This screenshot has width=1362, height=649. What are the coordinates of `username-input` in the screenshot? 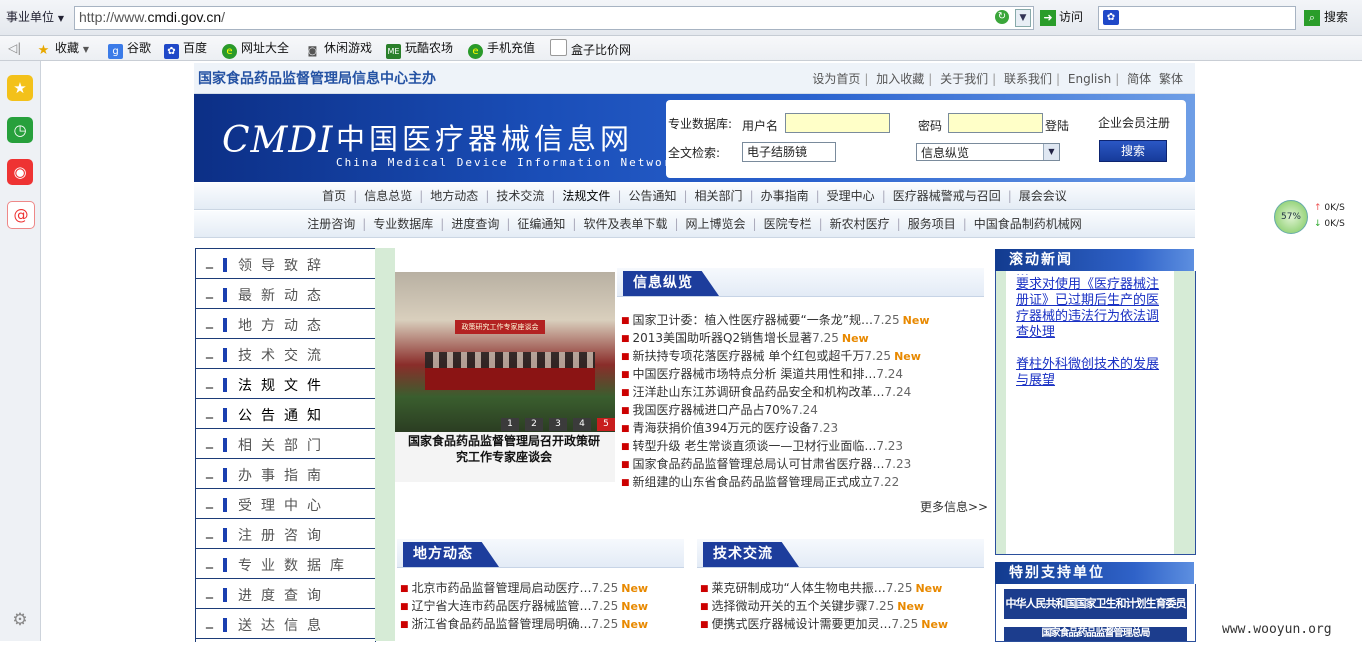 It's located at (837, 123).